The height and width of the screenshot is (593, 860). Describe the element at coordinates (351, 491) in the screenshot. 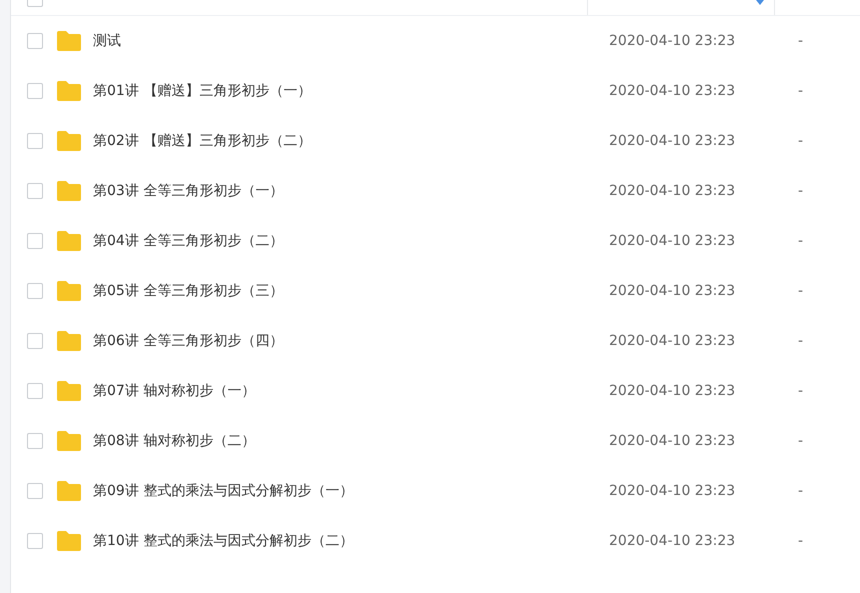

I see `folder-name: 第09讲 整式的乘法与因式分解初步（一）` at that location.